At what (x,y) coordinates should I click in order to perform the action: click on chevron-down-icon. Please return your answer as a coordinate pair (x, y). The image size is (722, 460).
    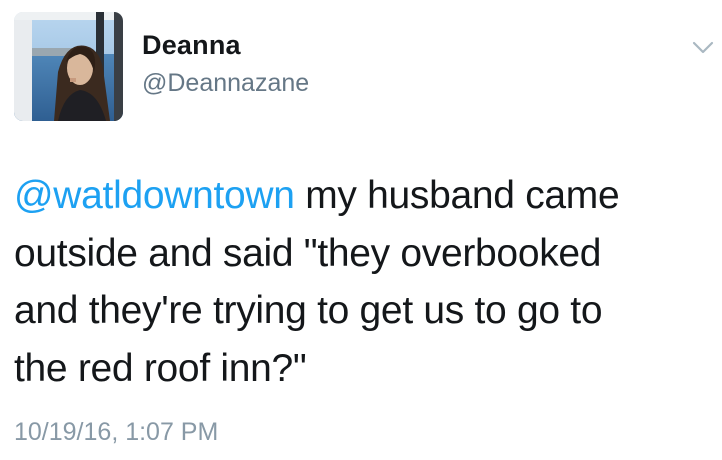
    Looking at the image, I should click on (703, 48).